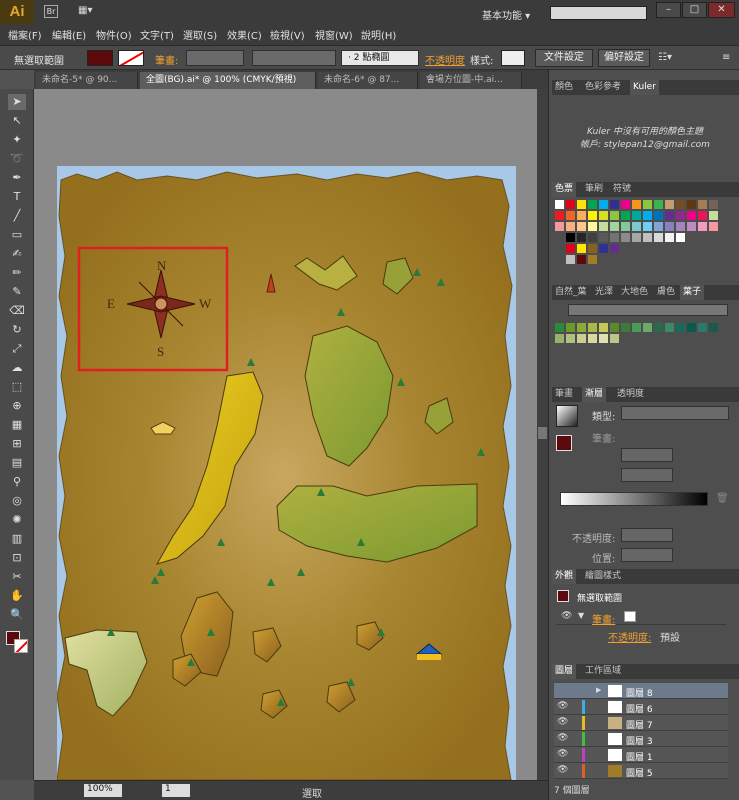 Image resolution: width=739 pixels, height=800 pixels. What do you see at coordinates (726, 57) in the screenshot?
I see `panel-menu-icon: ≡` at bounding box center [726, 57].